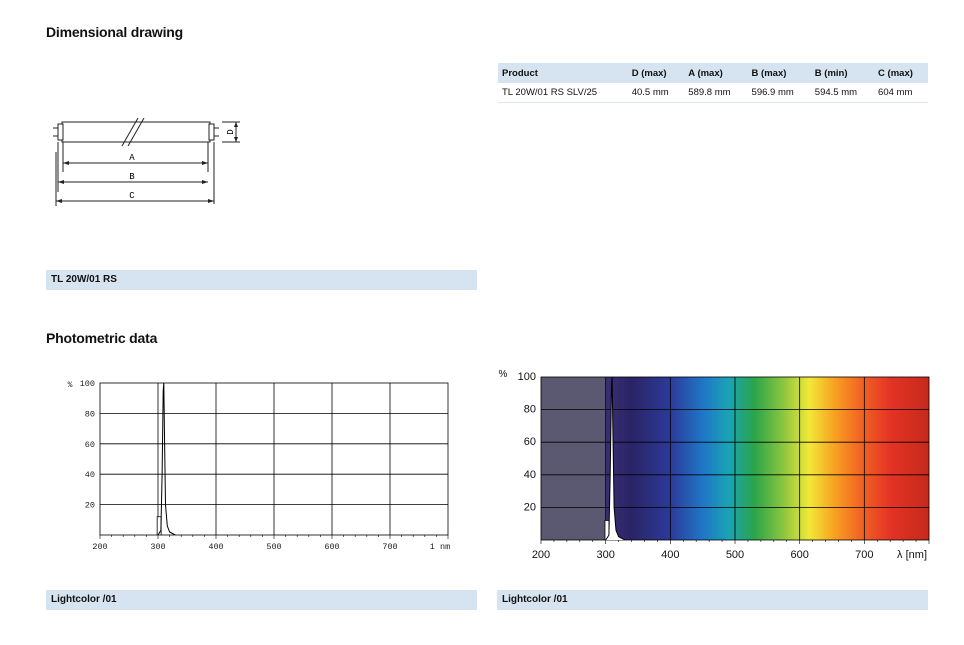 This screenshot has width=964, height=645. What do you see at coordinates (716, 93) in the screenshot?
I see `cell-a-max: 589.8 mm` at bounding box center [716, 93].